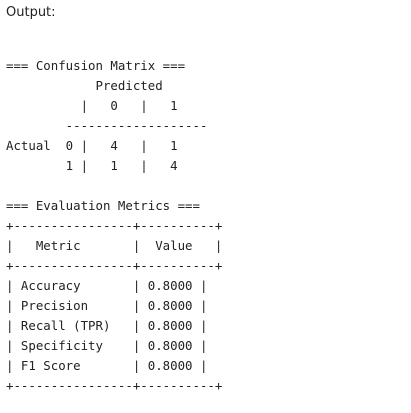 Image resolution: width=411 pixels, height=413 pixels. What do you see at coordinates (92, 145) in the screenshot?
I see `console-line-actual-row-0: Actual 0 | 4 | 1` at bounding box center [92, 145].